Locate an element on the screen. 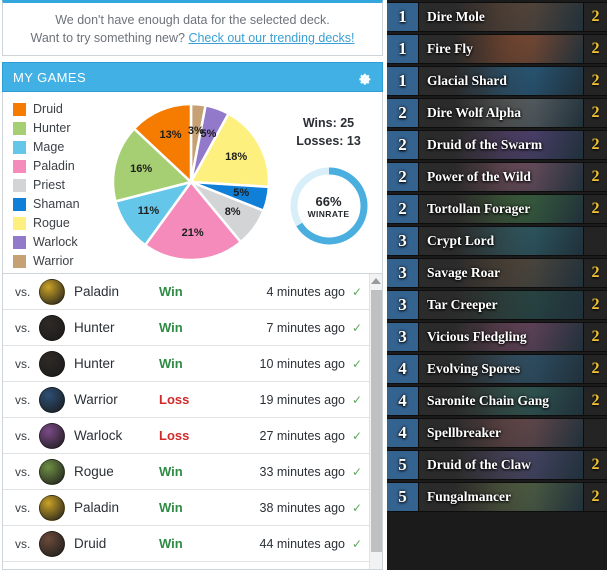 Image resolution: width=607 pixels, height=570 pixels. legend-item-rogue: Rogue is located at coordinates (60, 223).